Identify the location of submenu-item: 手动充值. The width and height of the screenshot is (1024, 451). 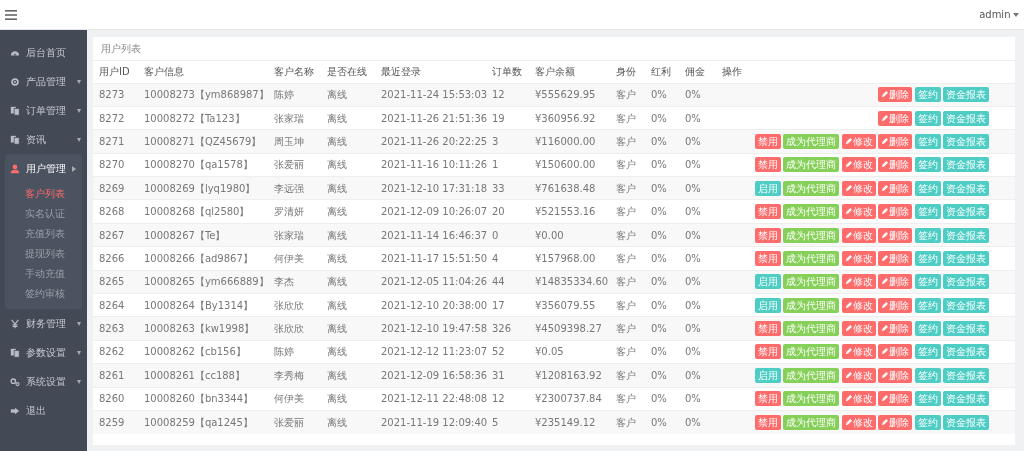
(43, 273).